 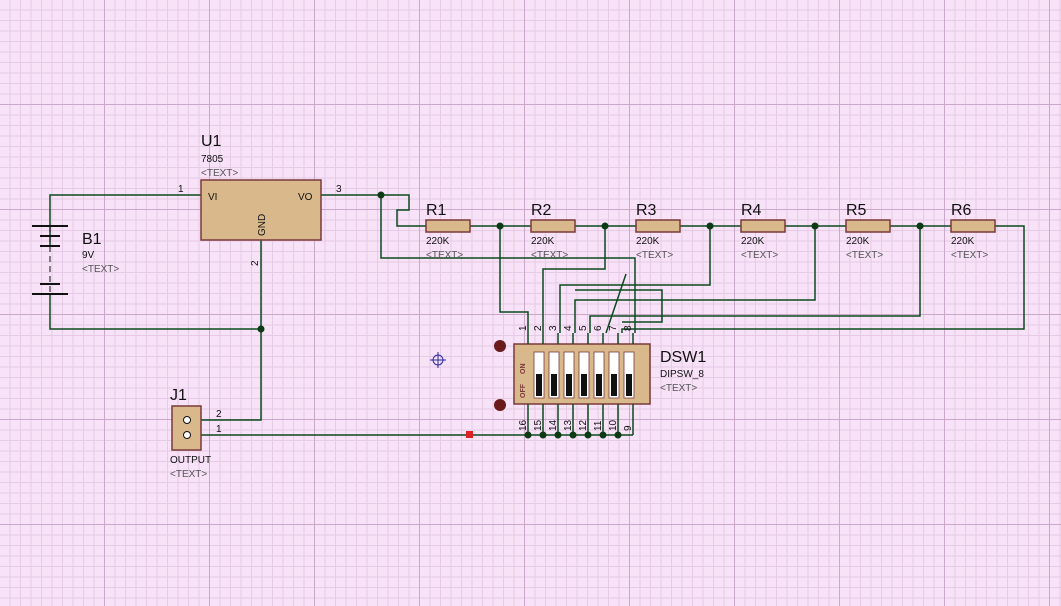 What do you see at coordinates (682, 374) in the screenshot?
I see `dsw1-value: DIPSW_8` at bounding box center [682, 374].